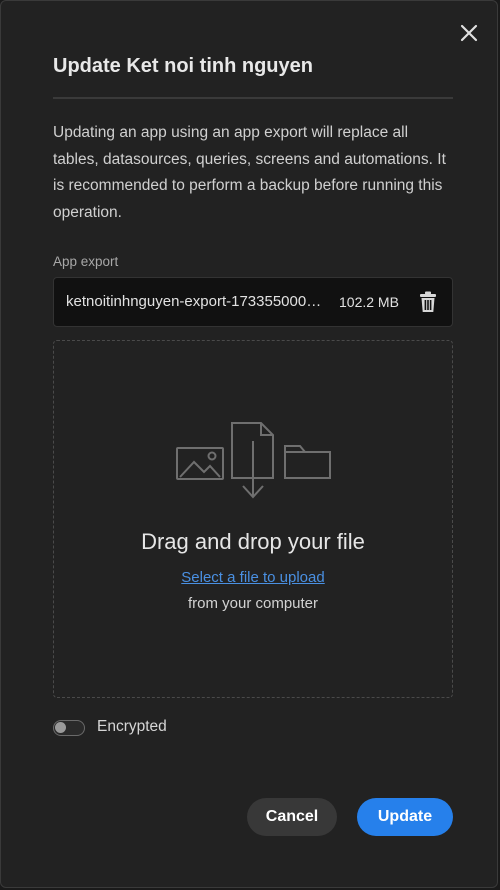 Image resolution: width=500 pixels, height=890 pixels. I want to click on encrypted-label: Encrypted, so click(132, 726).